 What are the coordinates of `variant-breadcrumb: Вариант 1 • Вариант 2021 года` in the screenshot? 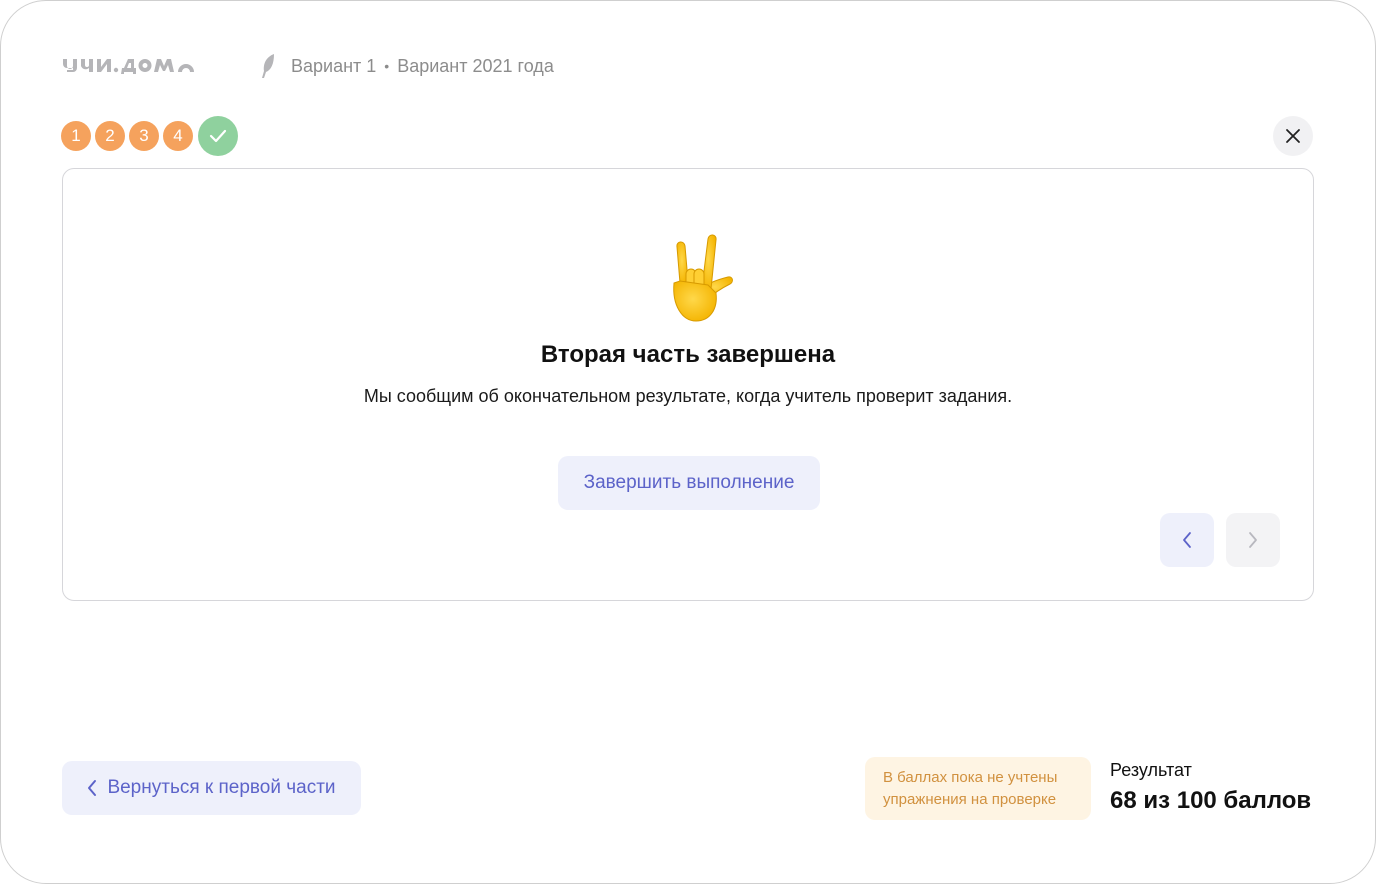 It's located at (406, 66).